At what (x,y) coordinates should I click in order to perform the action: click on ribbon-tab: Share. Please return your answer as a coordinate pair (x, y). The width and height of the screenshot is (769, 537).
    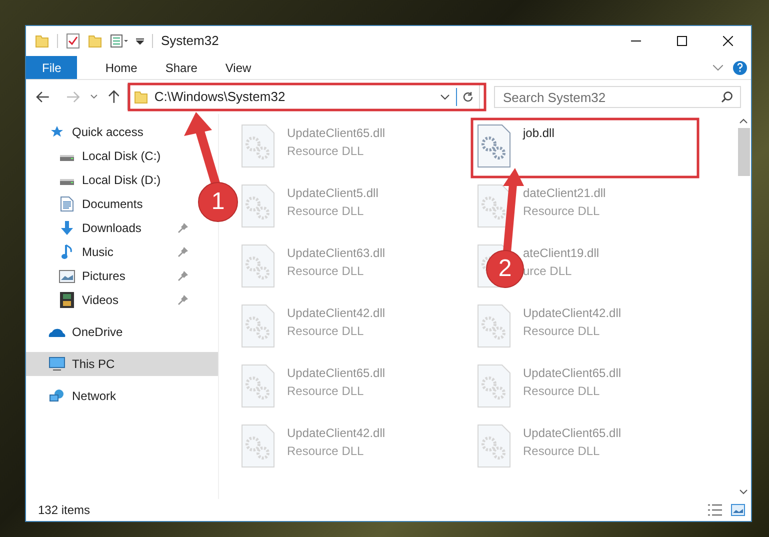
    Looking at the image, I should click on (181, 67).